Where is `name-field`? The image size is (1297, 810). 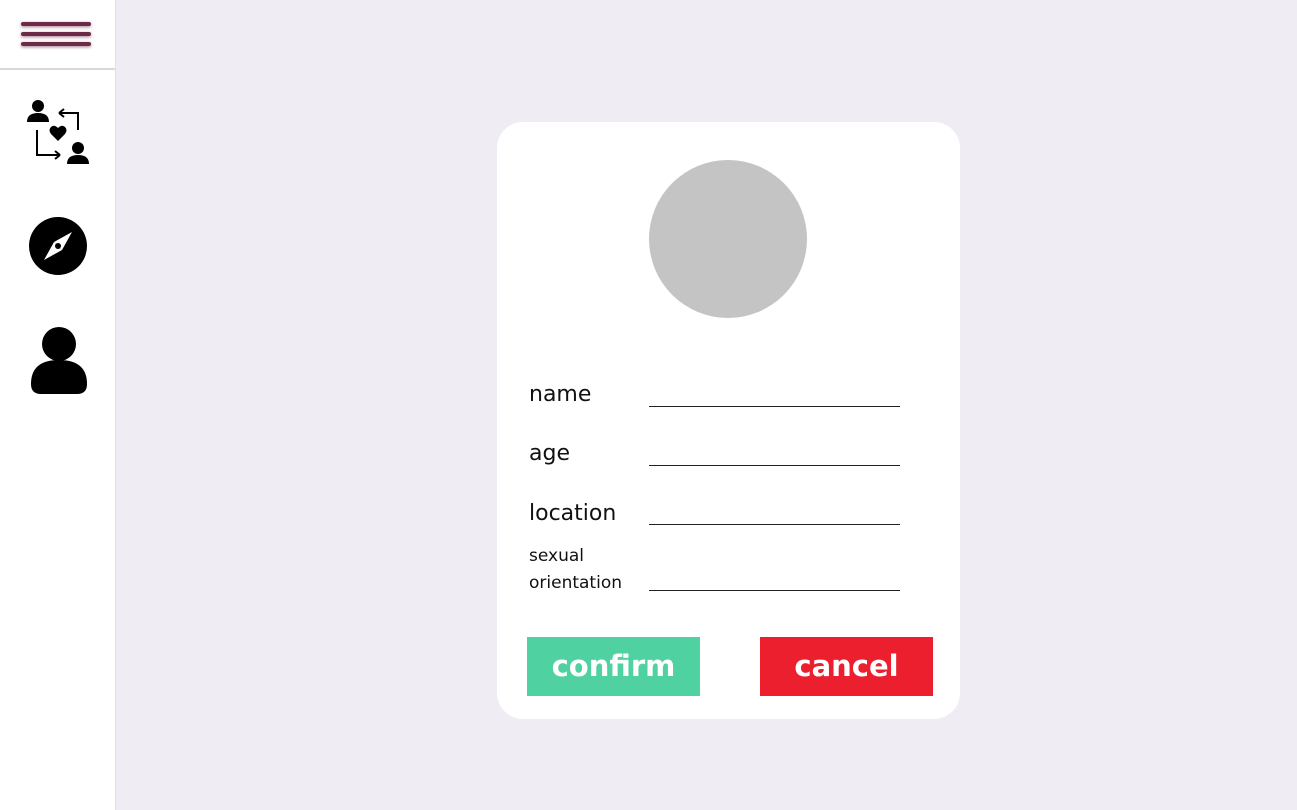 name-field is located at coordinates (774, 395).